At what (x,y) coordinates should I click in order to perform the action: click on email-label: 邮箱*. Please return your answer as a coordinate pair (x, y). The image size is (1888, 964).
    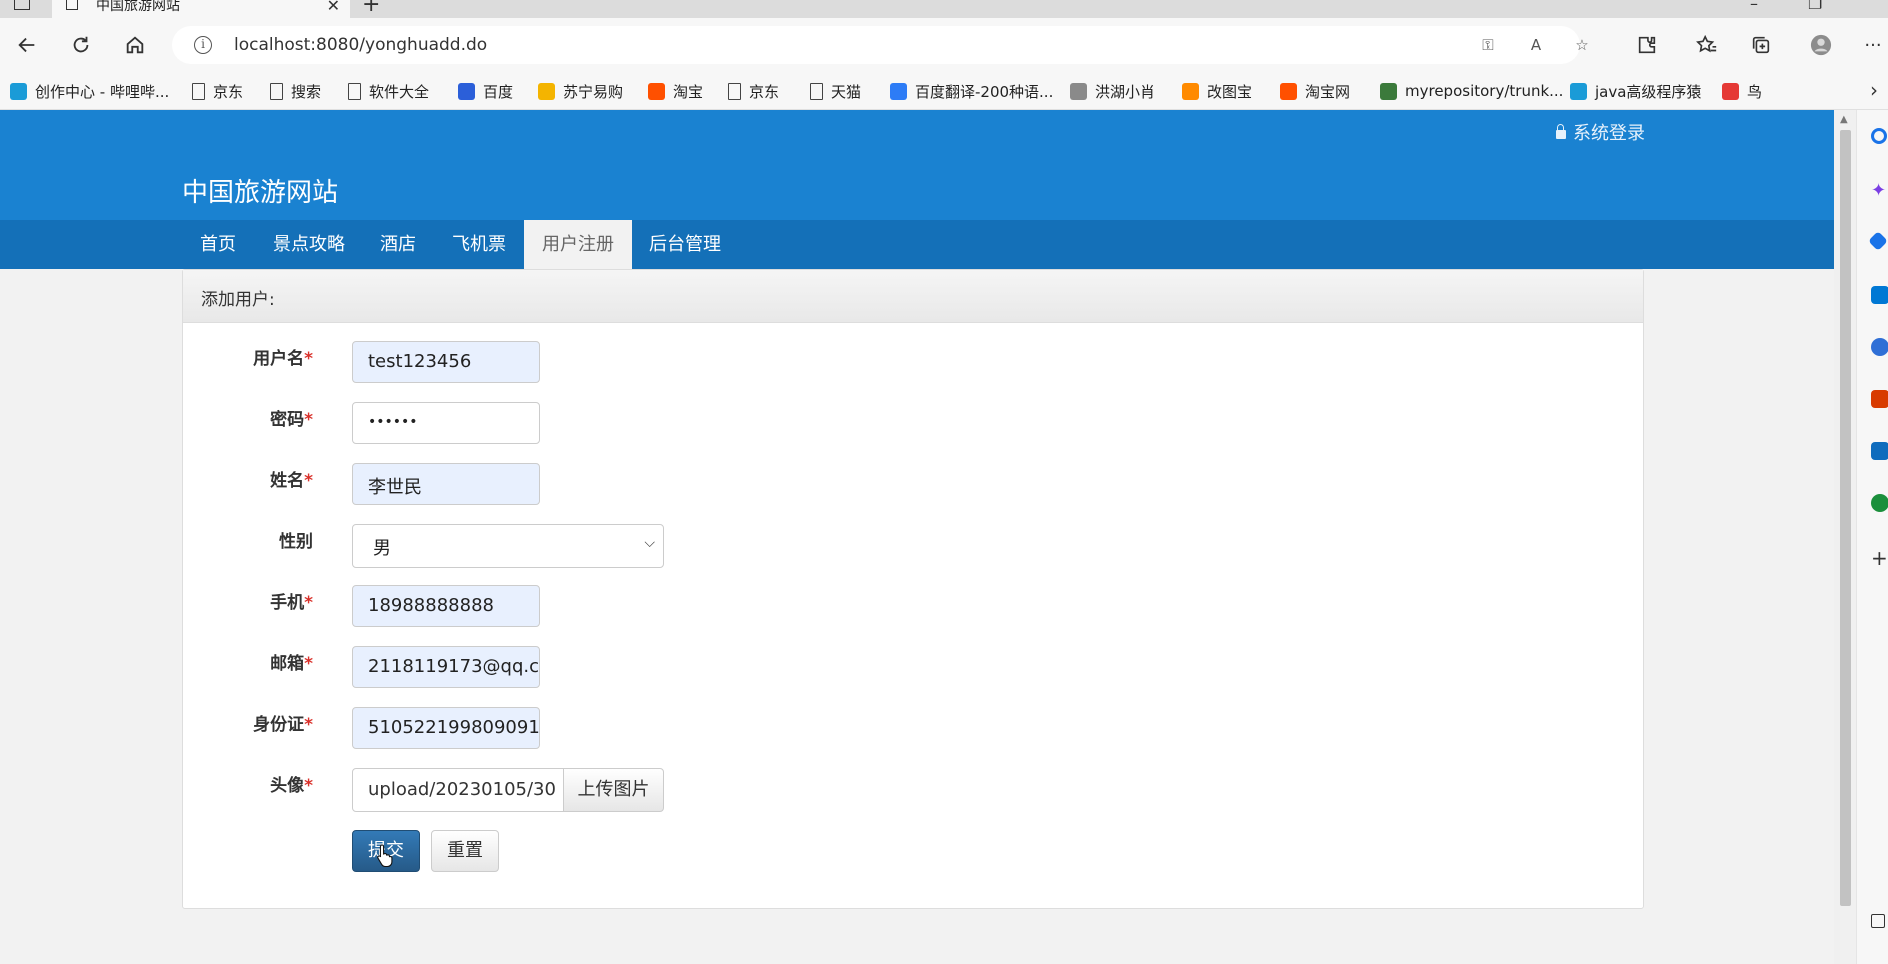
    Looking at the image, I should click on (291, 664).